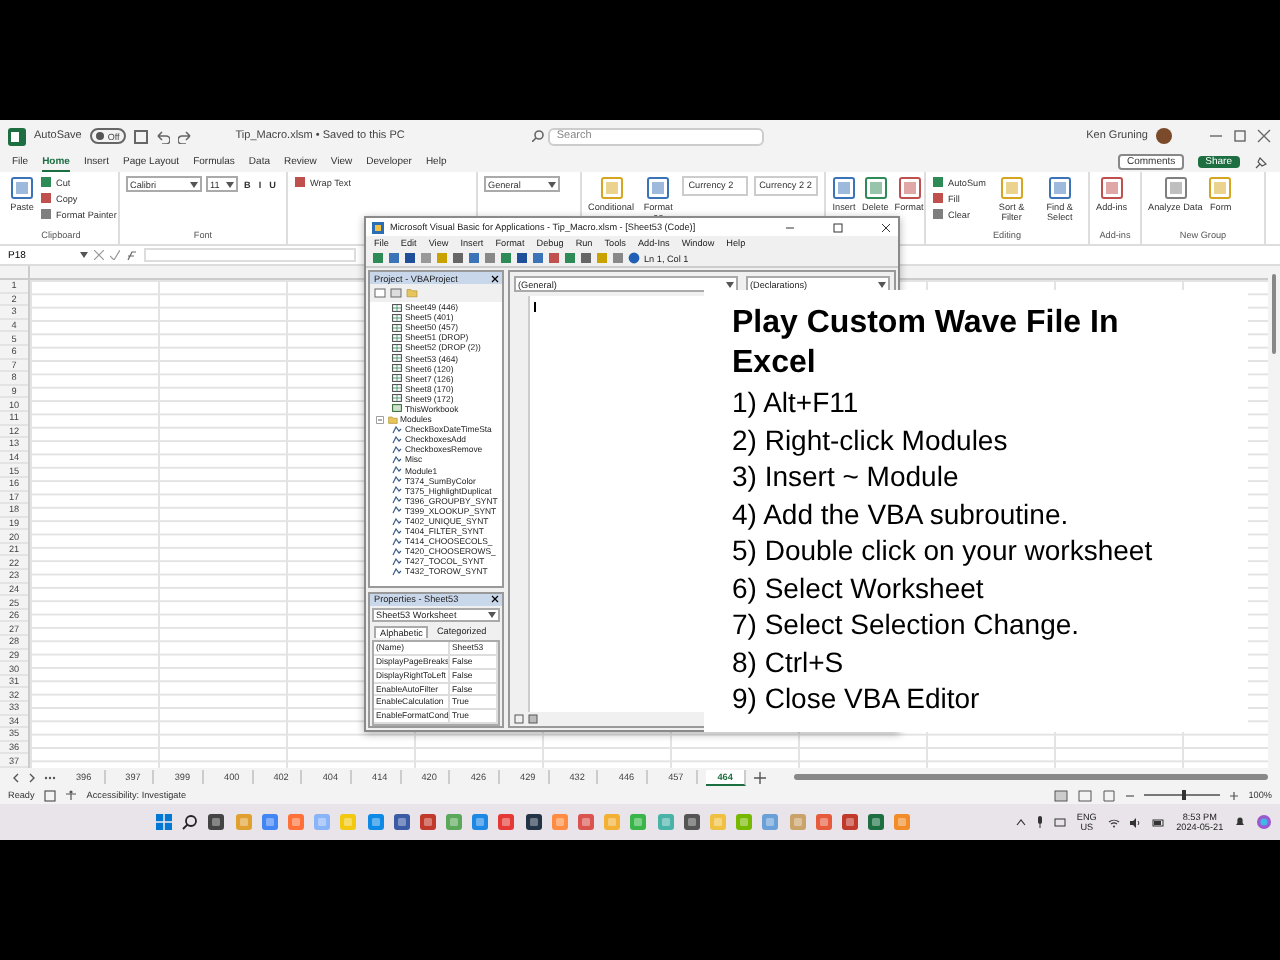 The image size is (1280, 960). What do you see at coordinates (1061, 795) in the screenshot?
I see `normal-view-icon` at bounding box center [1061, 795].